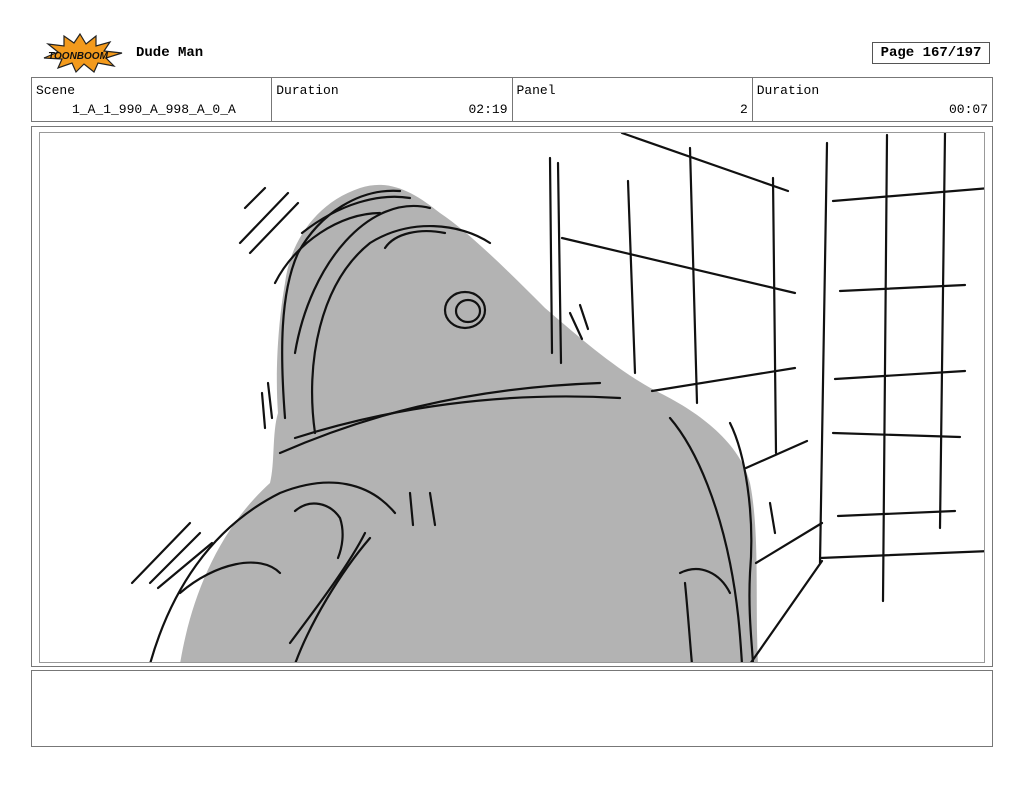 The height and width of the screenshot is (793, 1024). I want to click on panel-notes-box, so click(512, 708).